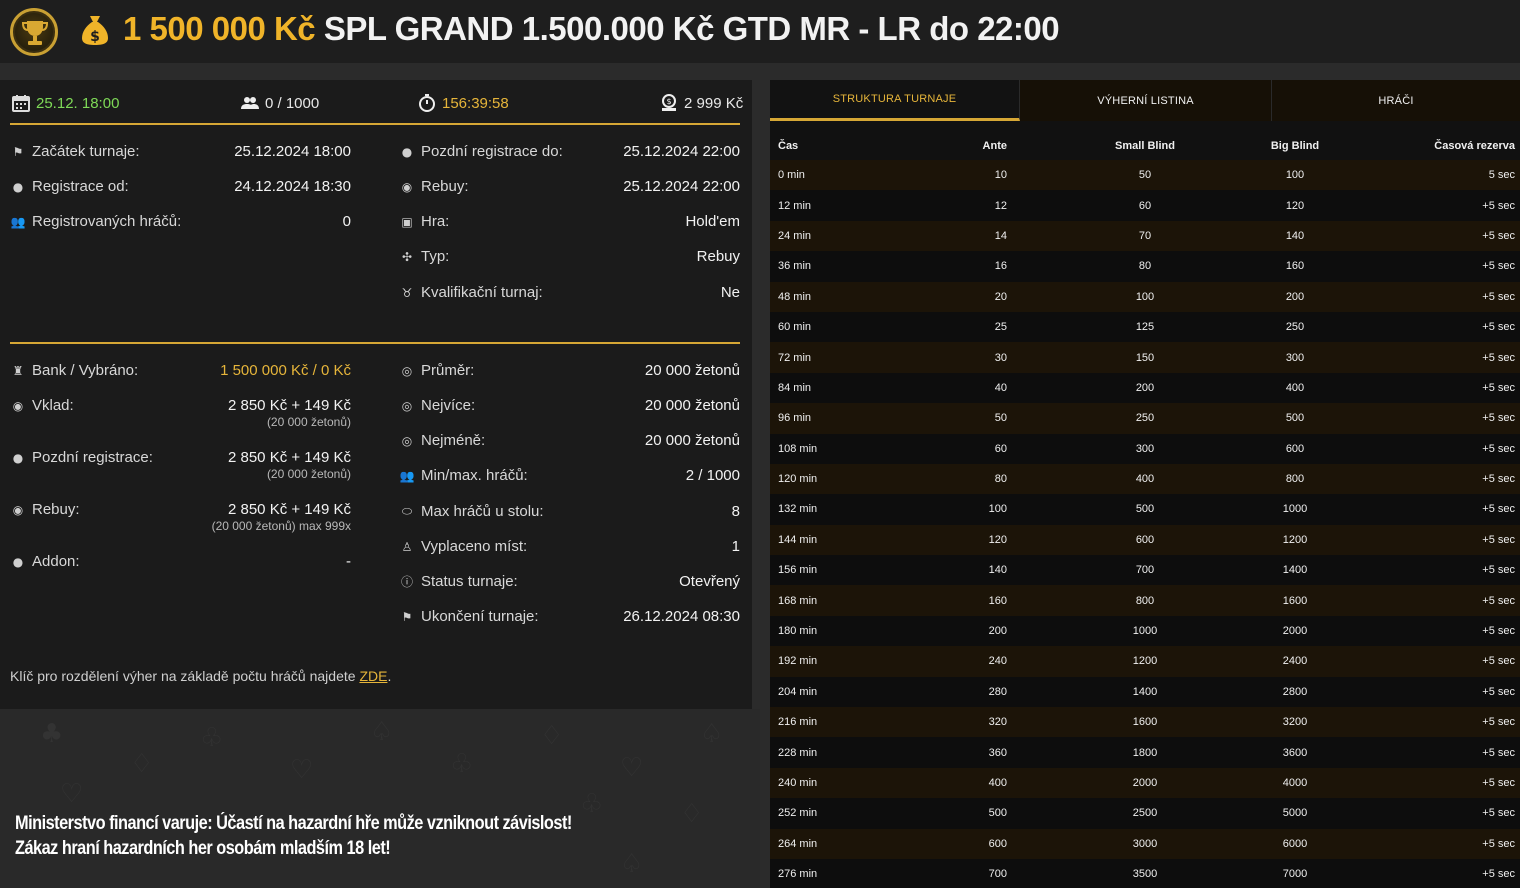  Describe the element at coordinates (78, 103) in the screenshot. I see `start-date-value: 25.12. 18:00` at that location.